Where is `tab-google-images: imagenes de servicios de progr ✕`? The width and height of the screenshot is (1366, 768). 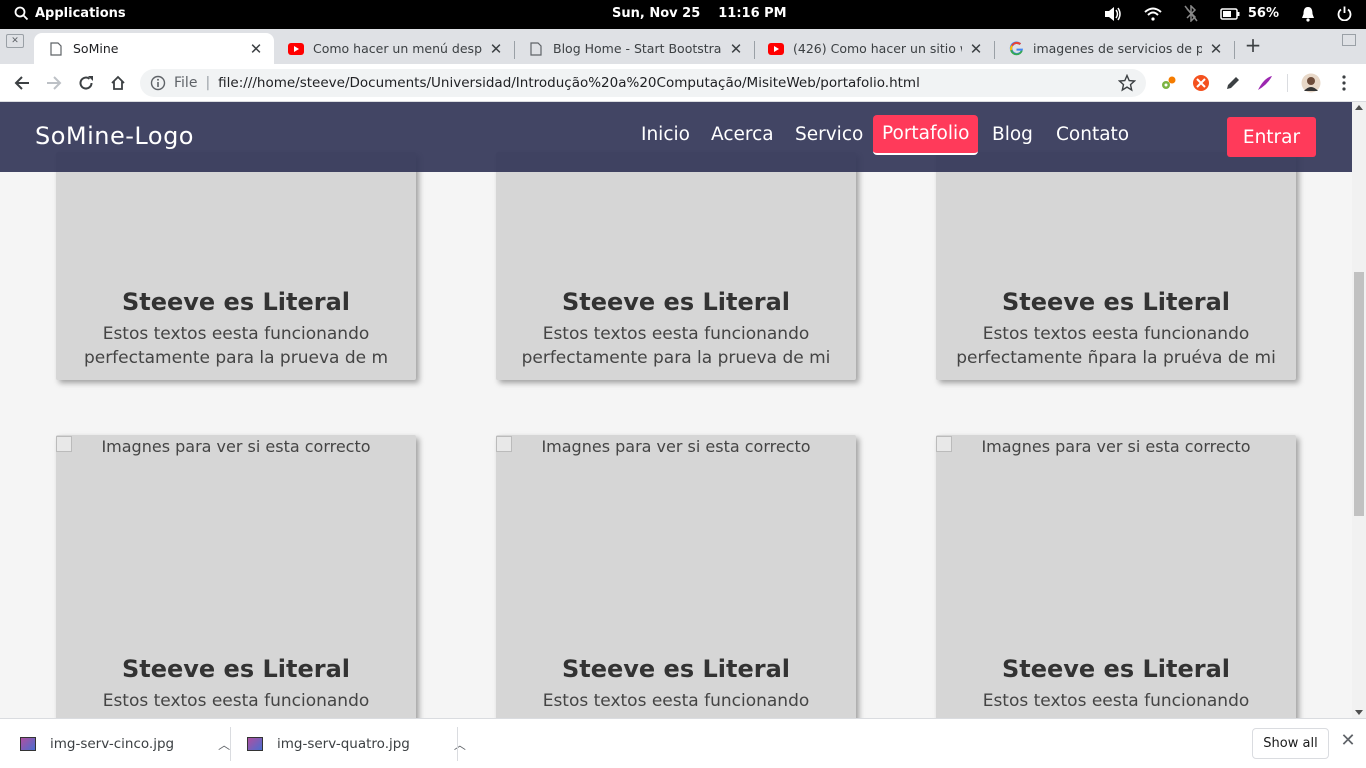
tab-google-images: imagenes de servicios de progr ✕ is located at coordinates (1114, 48).